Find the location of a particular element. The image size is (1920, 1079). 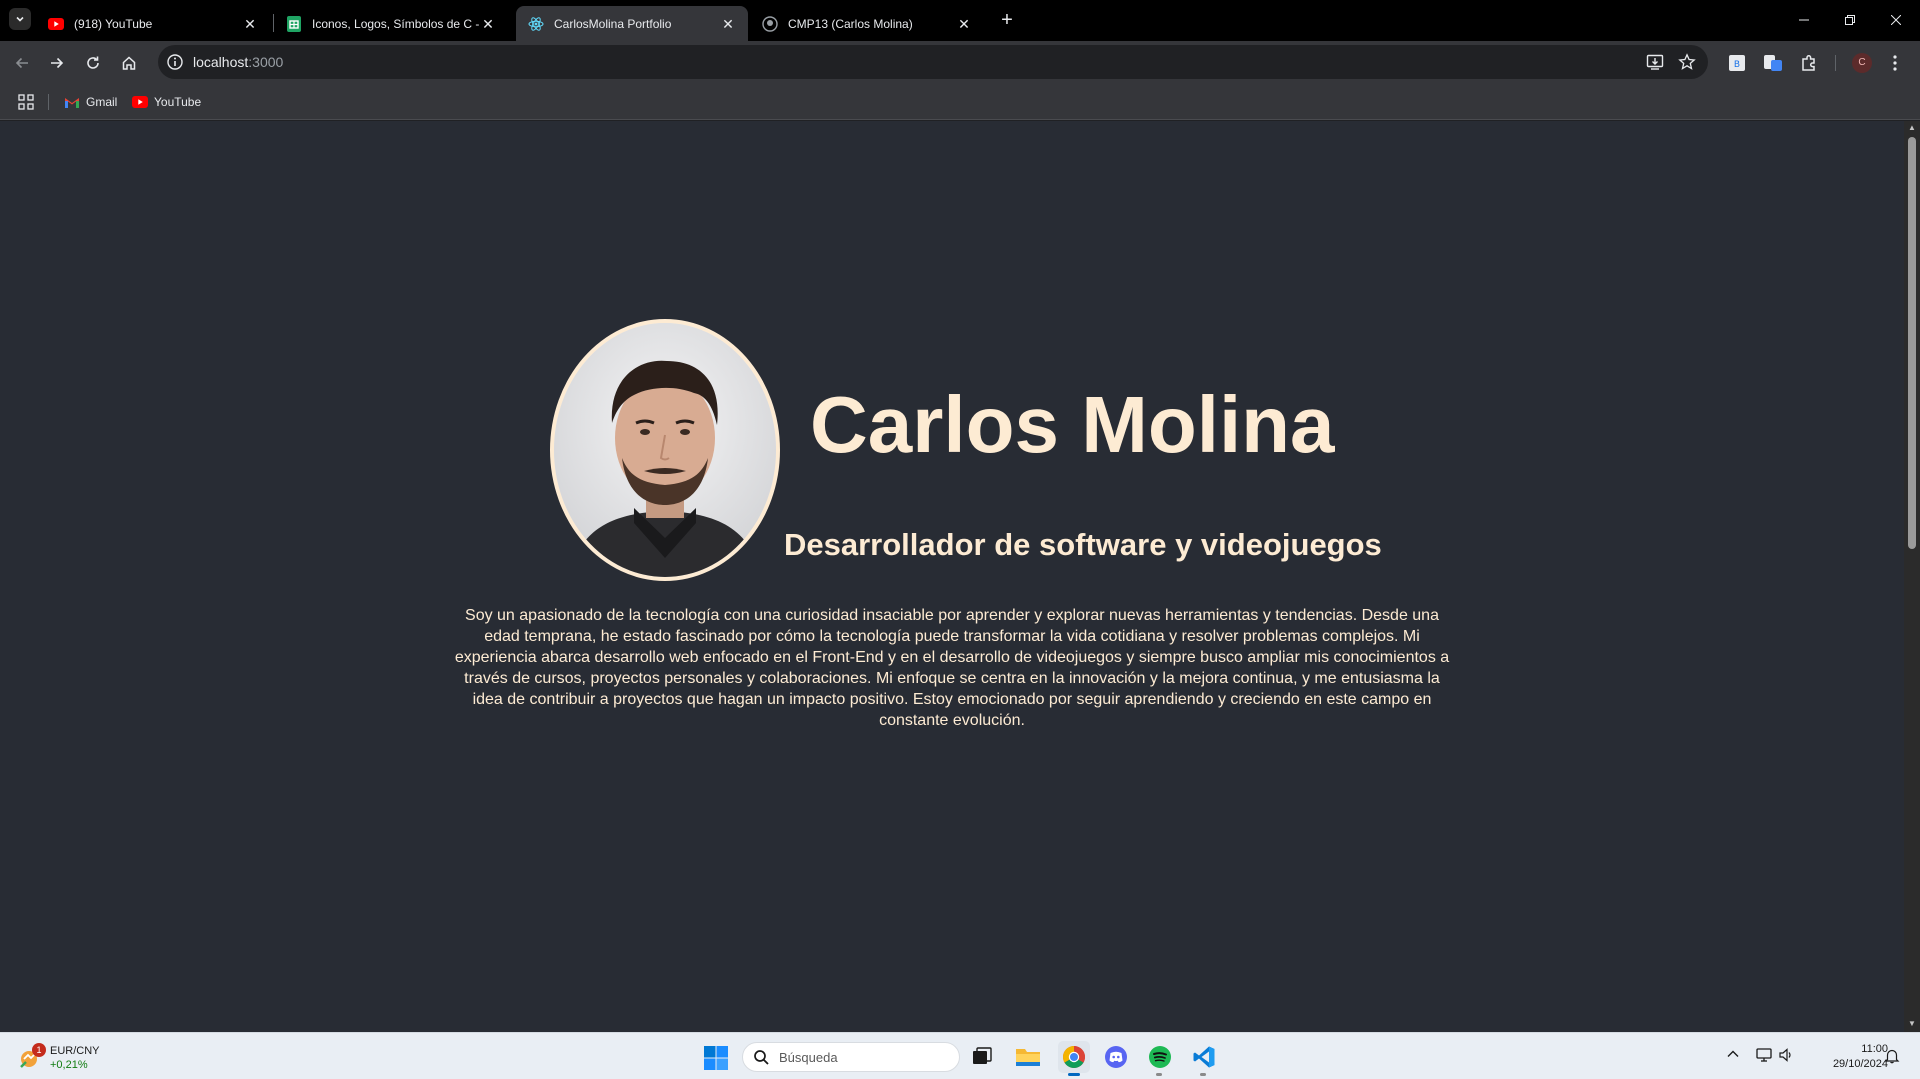

browser-toolbar: localhost:3000 B C is located at coordinates (960, 62).